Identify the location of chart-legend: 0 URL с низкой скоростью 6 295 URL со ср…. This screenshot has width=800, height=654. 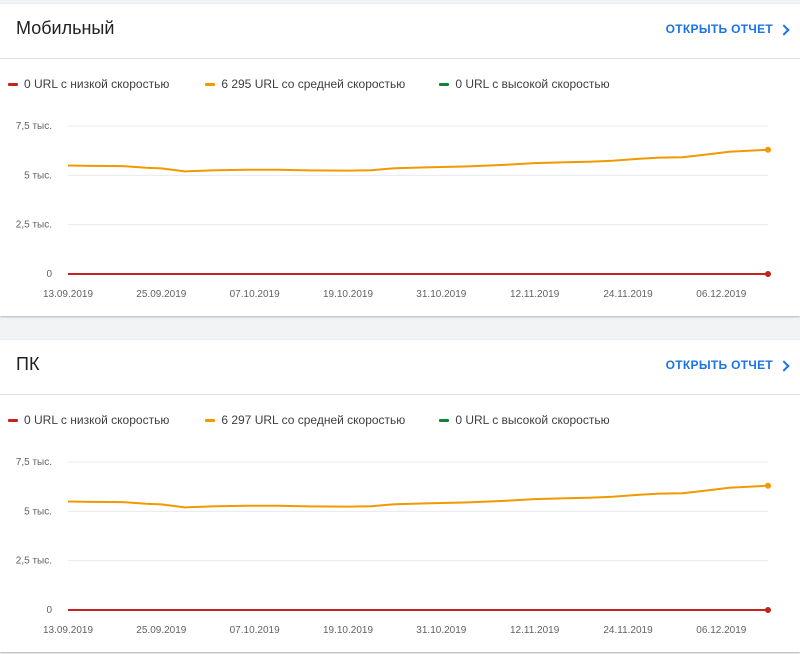
(327, 84).